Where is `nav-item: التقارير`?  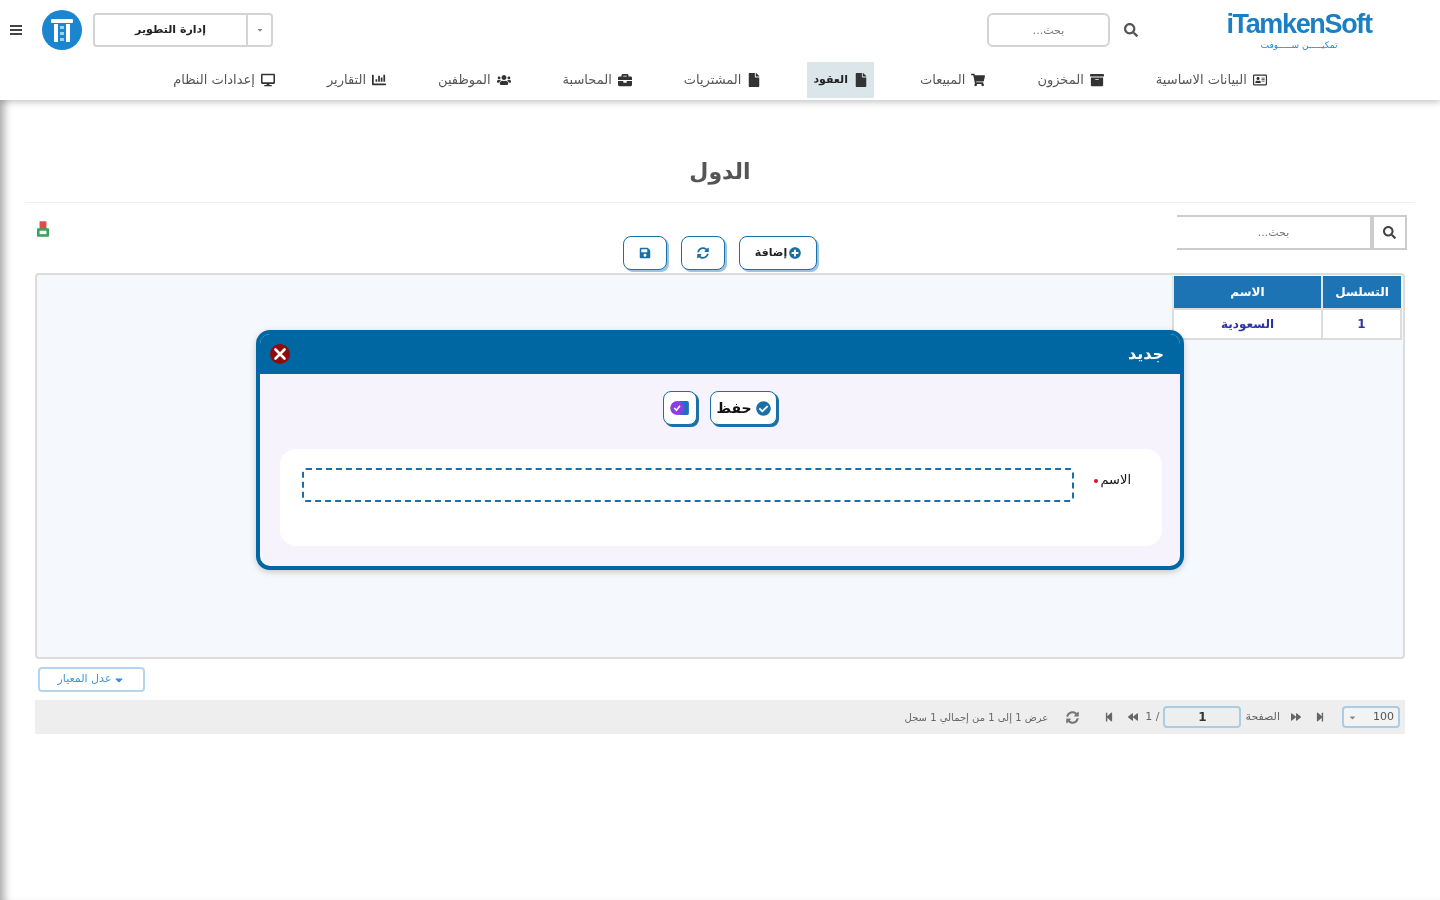 nav-item: التقارير is located at coordinates (356, 80).